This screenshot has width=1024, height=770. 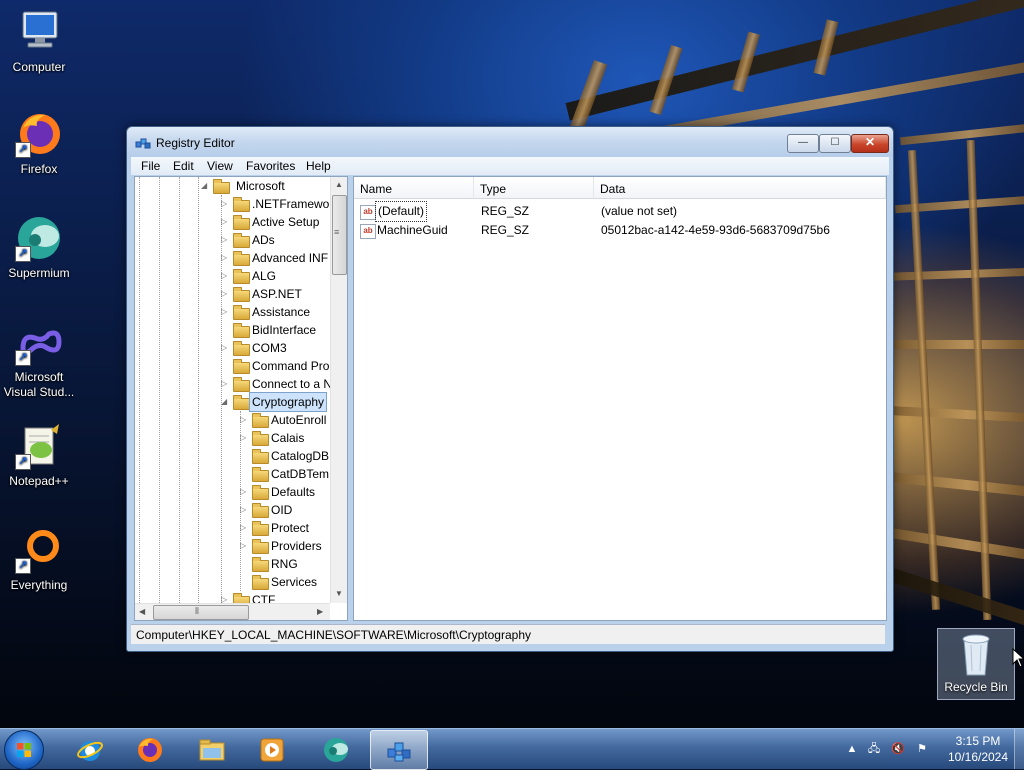 What do you see at coordinates (339, 593) in the screenshot?
I see `scroll-down-arrow-icon: ▼` at bounding box center [339, 593].